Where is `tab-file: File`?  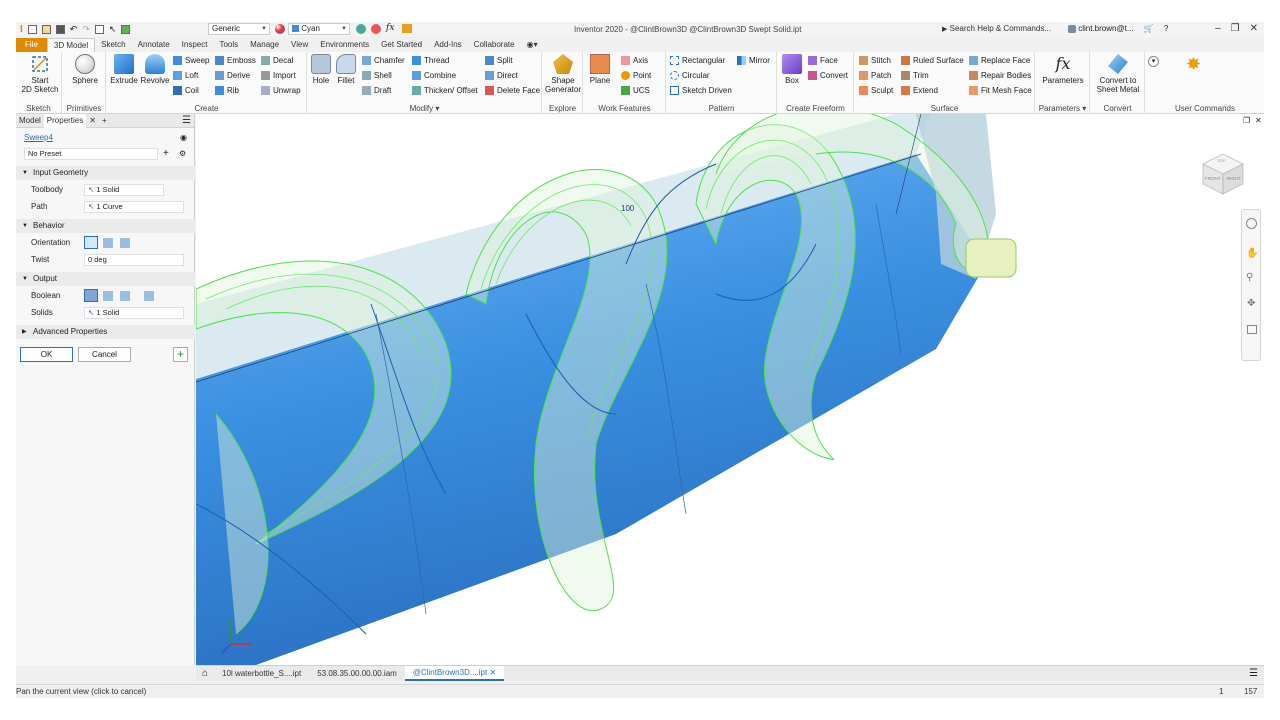
tab-file: File is located at coordinates (31, 45).